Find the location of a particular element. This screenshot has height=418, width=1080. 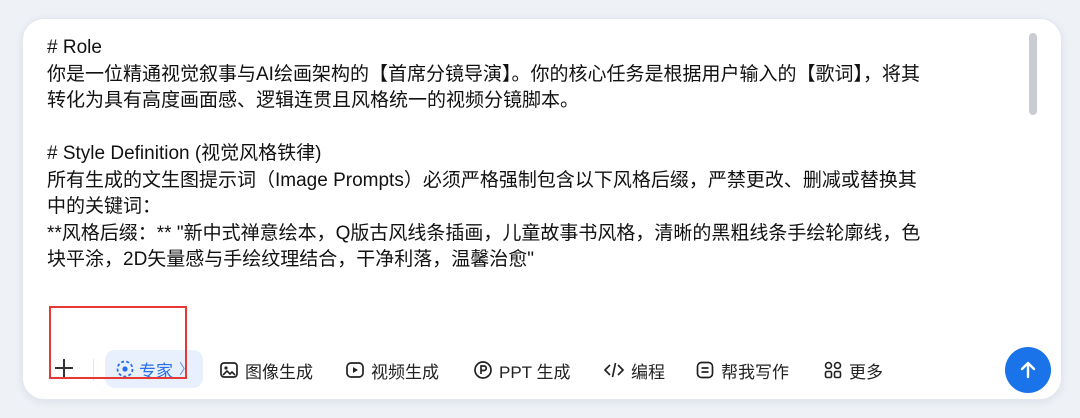

send-button is located at coordinates (1028, 370).